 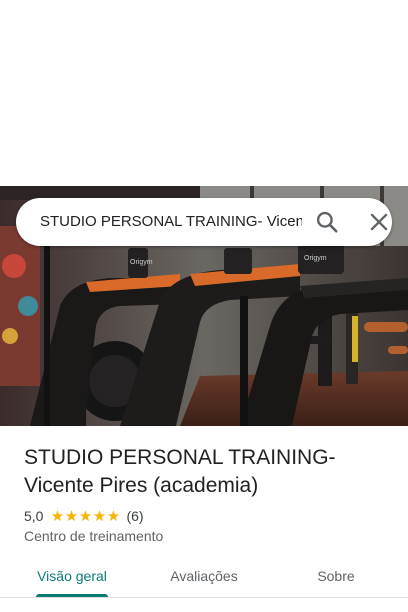 I want to click on rating-row: 5,0 ★ ★ ★ ★ ★ (6), so click(x=84, y=516).